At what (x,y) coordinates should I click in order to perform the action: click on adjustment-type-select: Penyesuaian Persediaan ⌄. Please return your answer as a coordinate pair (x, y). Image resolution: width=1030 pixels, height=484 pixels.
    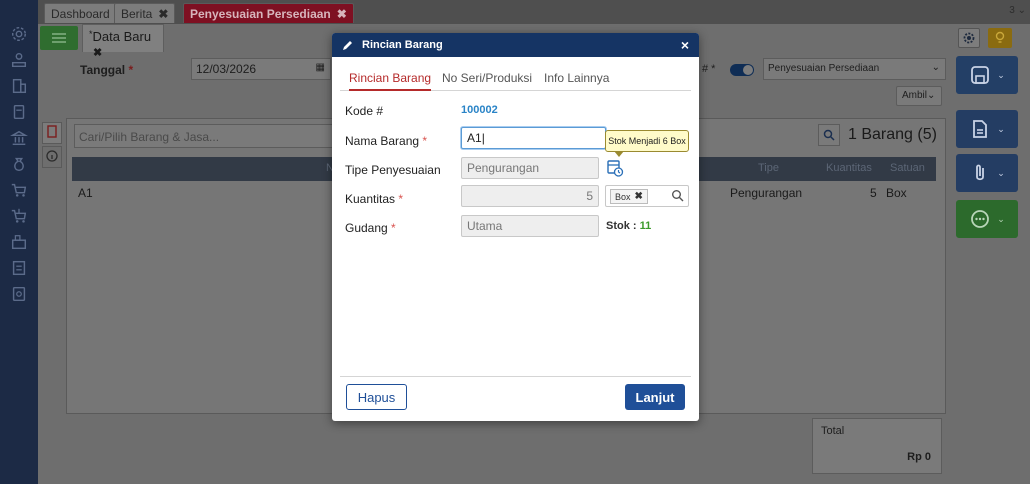
    Looking at the image, I should click on (854, 69).